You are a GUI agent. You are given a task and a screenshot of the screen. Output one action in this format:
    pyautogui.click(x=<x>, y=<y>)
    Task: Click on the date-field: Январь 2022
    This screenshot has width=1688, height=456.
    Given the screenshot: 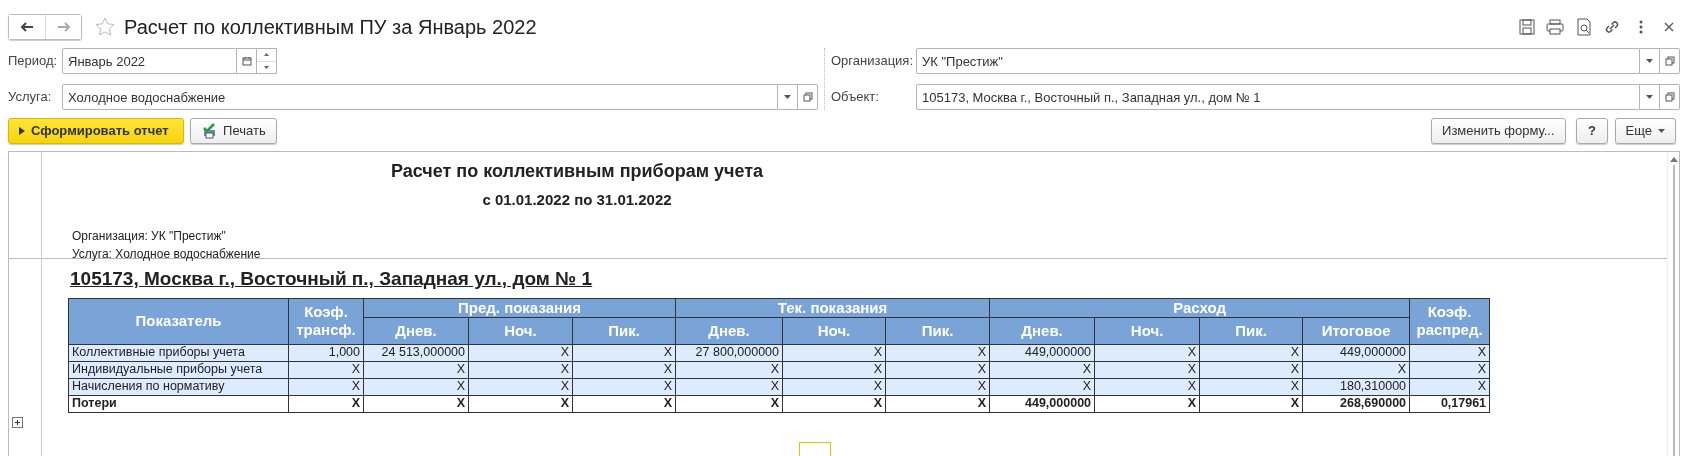 What is the action you would take?
    pyautogui.click(x=149, y=61)
    